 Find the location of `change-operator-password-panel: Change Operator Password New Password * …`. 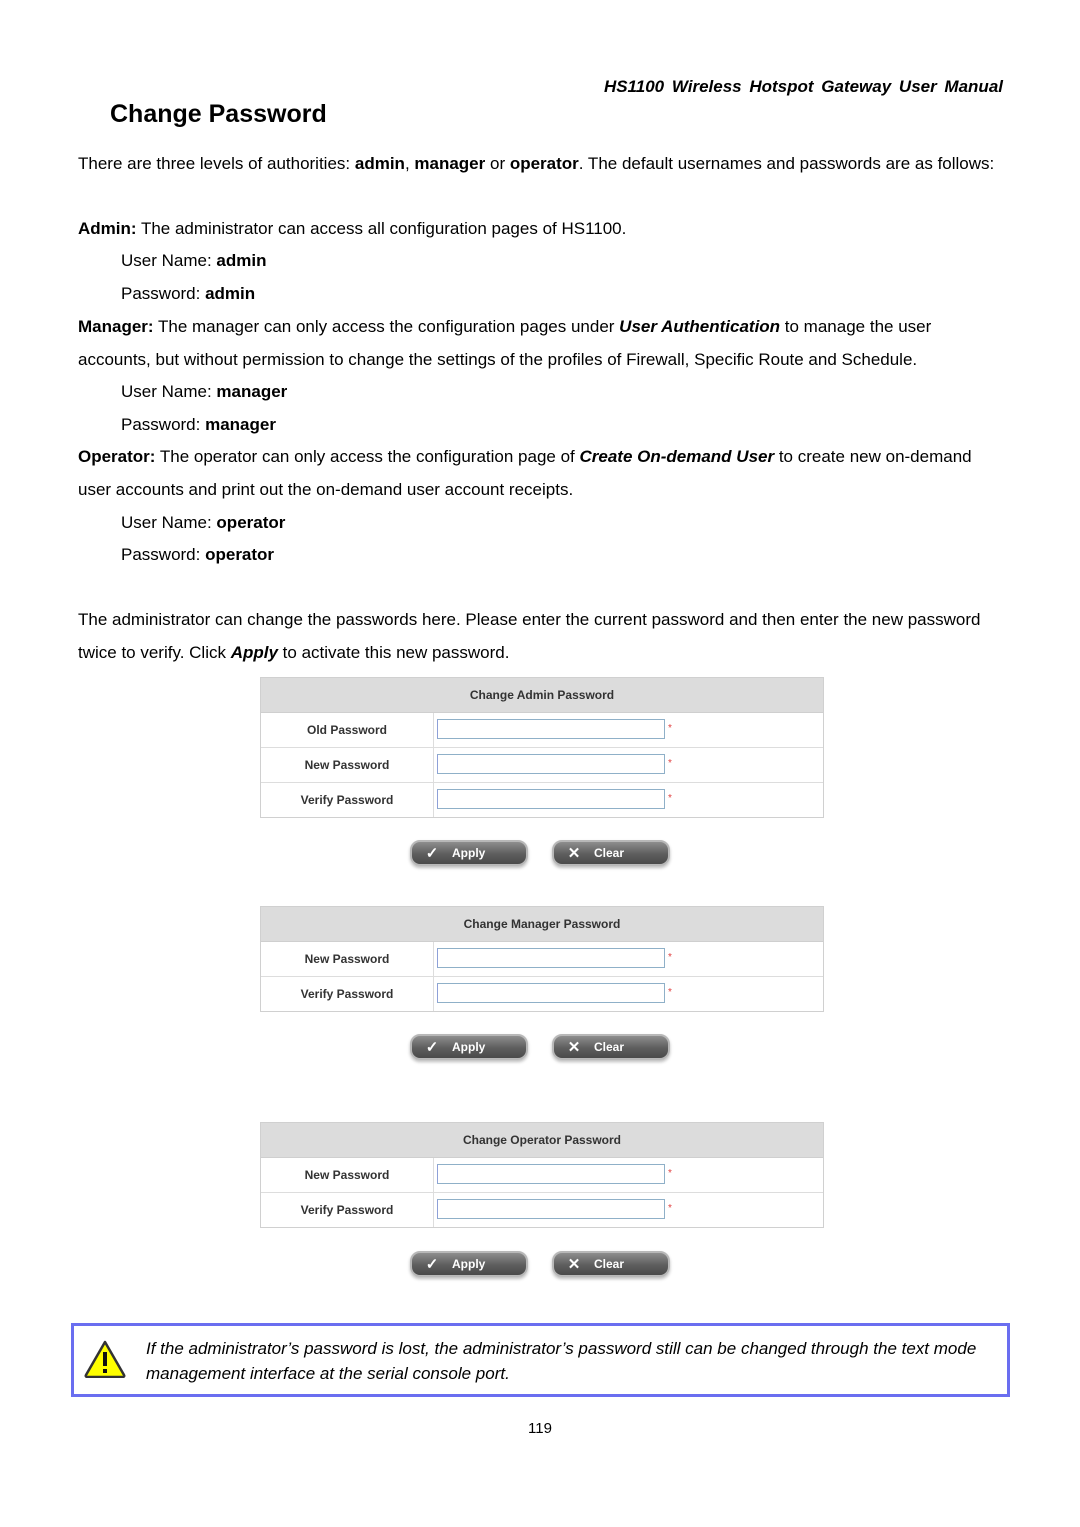

change-operator-password-panel: Change Operator Password New Password * … is located at coordinates (542, 1175).